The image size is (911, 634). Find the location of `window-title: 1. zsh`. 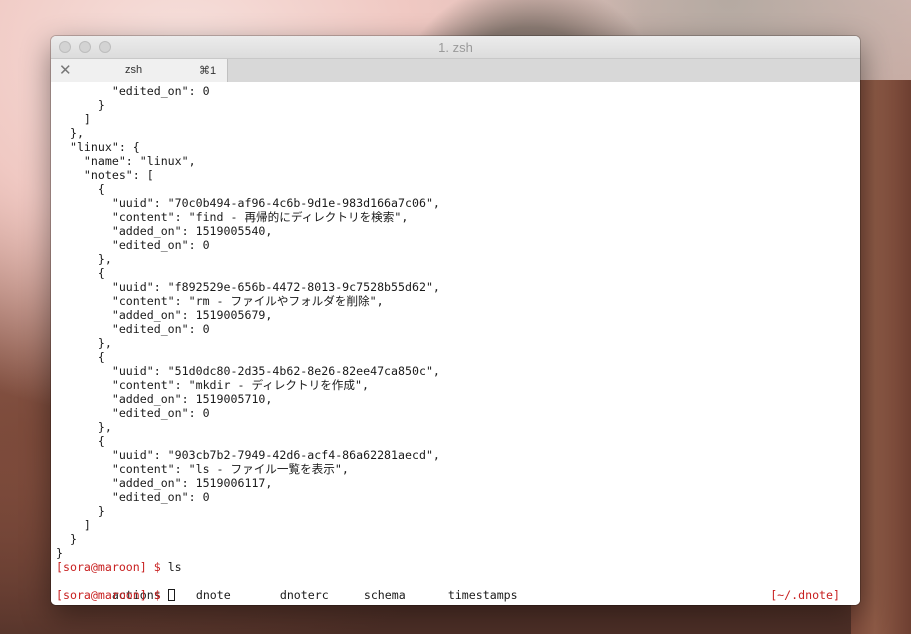

window-title: 1. zsh is located at coordinates (455, 47).